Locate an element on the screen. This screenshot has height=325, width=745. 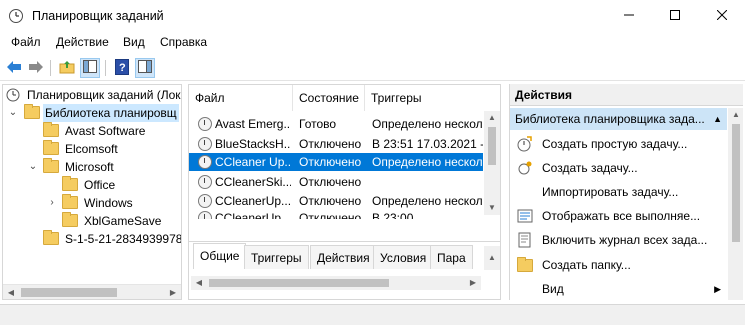
tree-item-xblgamesave: XblGameSave is located at coordinates (92, 221).